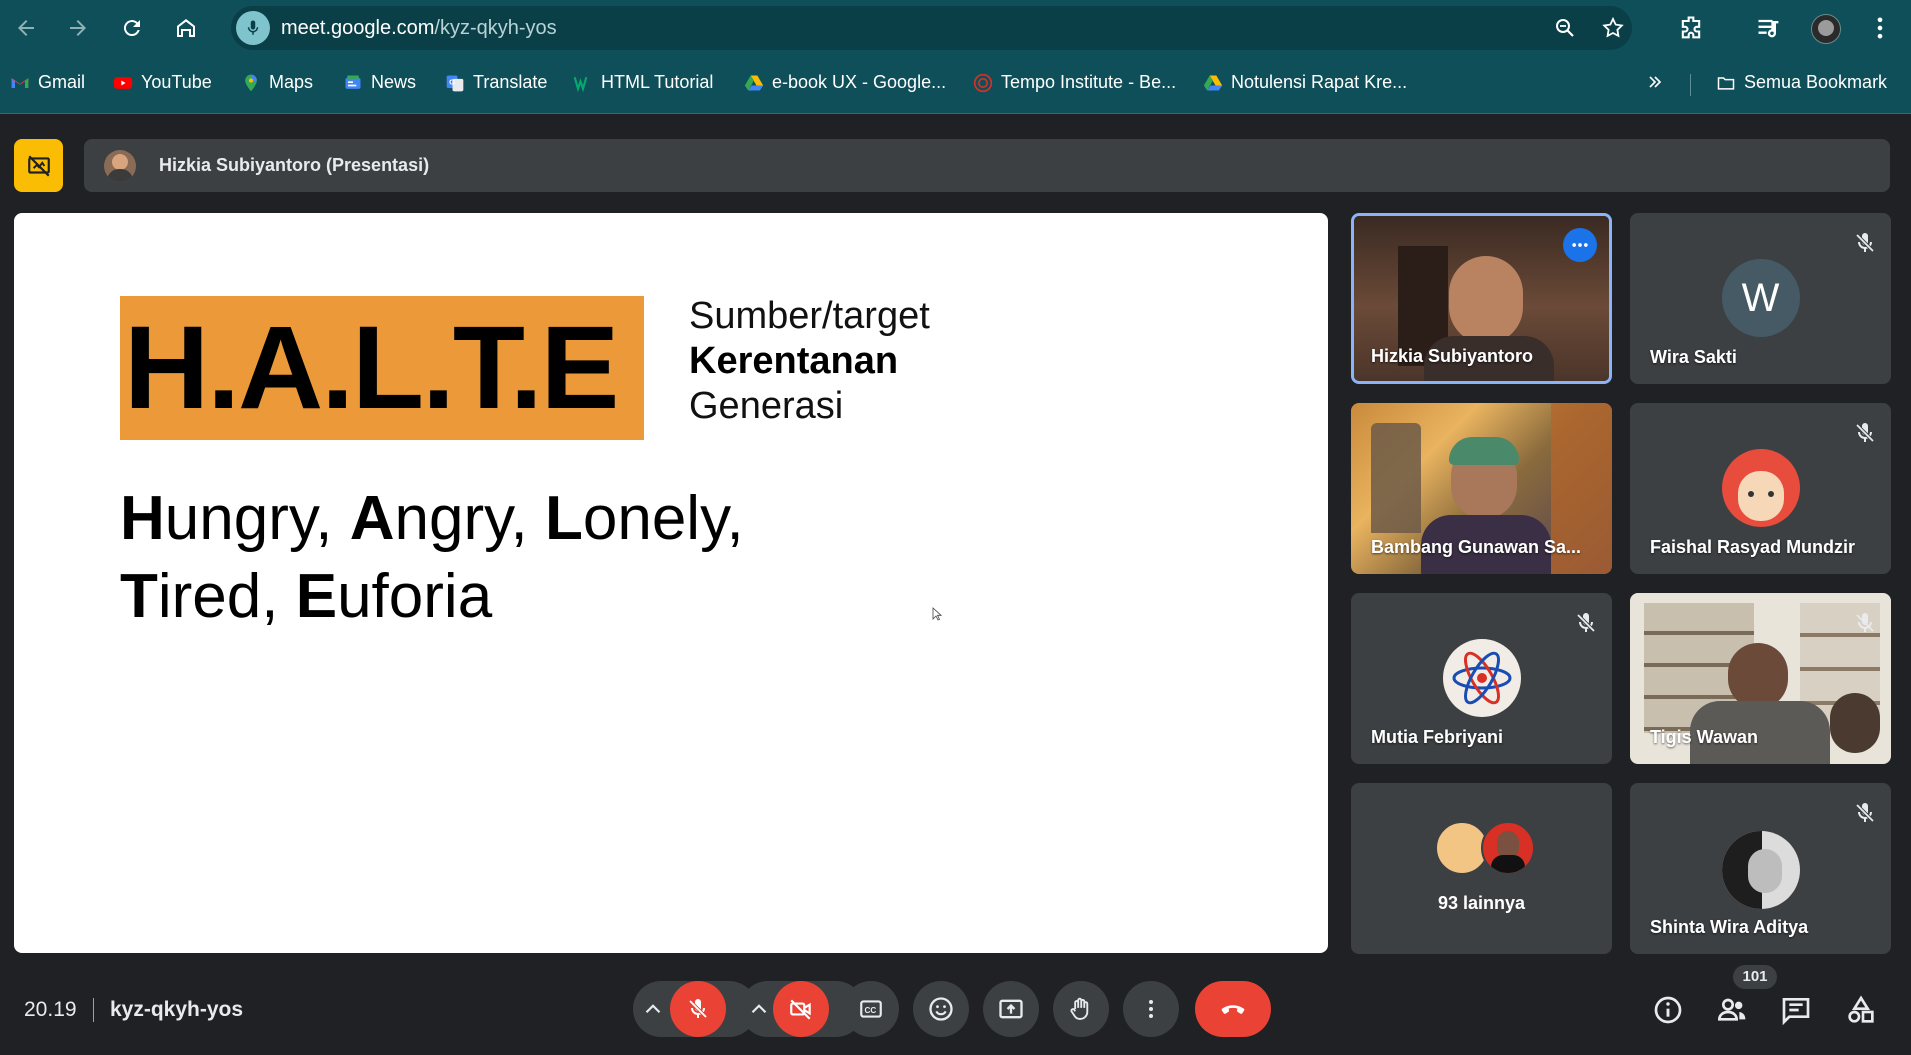 This screenshot has width=1911, height=1055. Describe the element at coordinates (1753, 547) in the screenshot. I see `participant-name: Faishal Rasyad Mundzir` at that location.